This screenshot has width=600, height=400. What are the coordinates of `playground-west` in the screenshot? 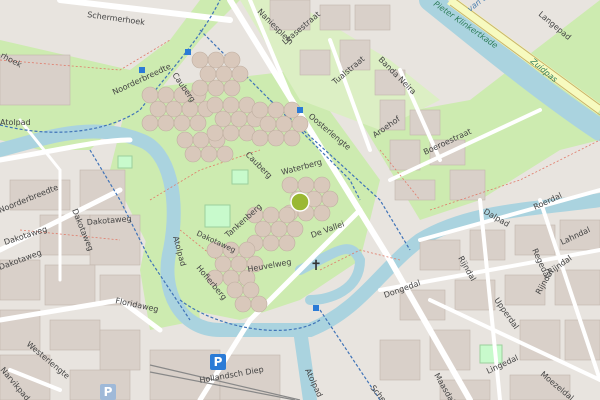 It's located at (125, 162).